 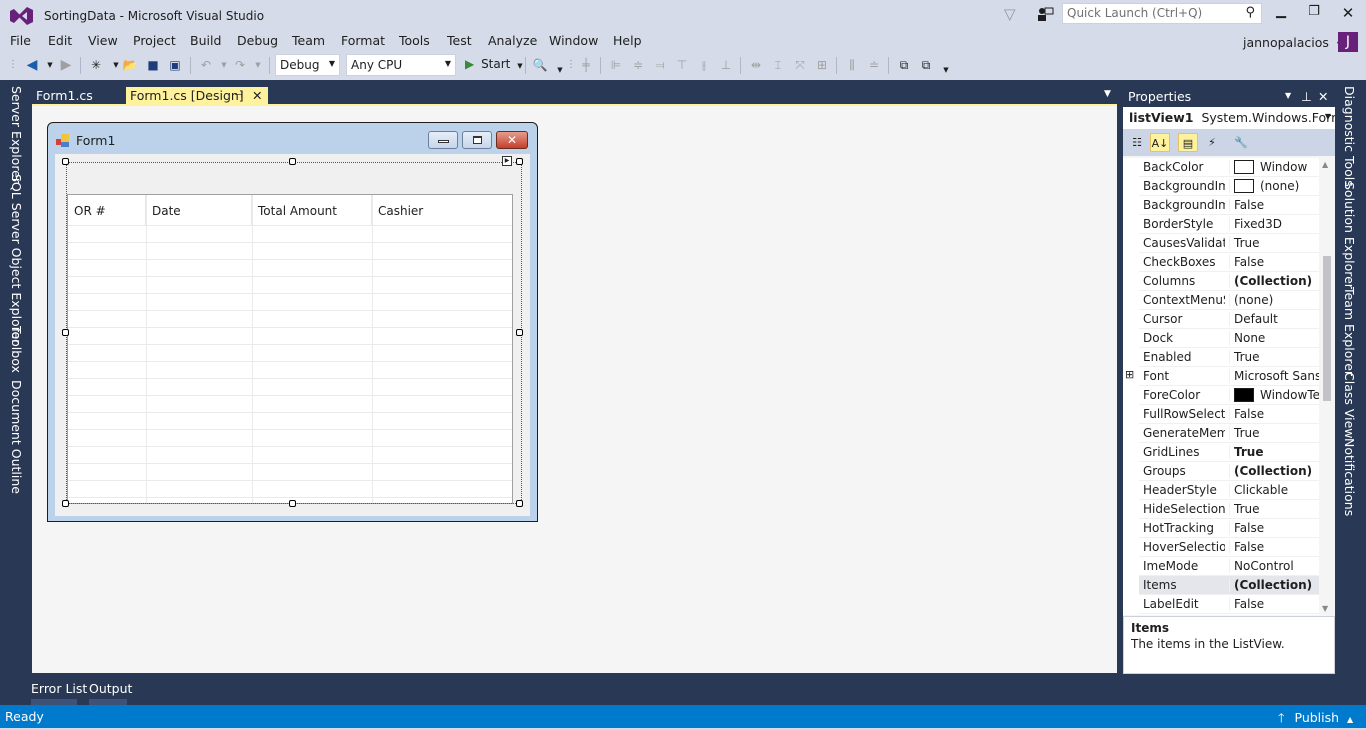 What do you see at coordinates (307, 65) in the screenshot?
I see `solution-configuration-select: Debug ▼` at bounding box center [307, 65].